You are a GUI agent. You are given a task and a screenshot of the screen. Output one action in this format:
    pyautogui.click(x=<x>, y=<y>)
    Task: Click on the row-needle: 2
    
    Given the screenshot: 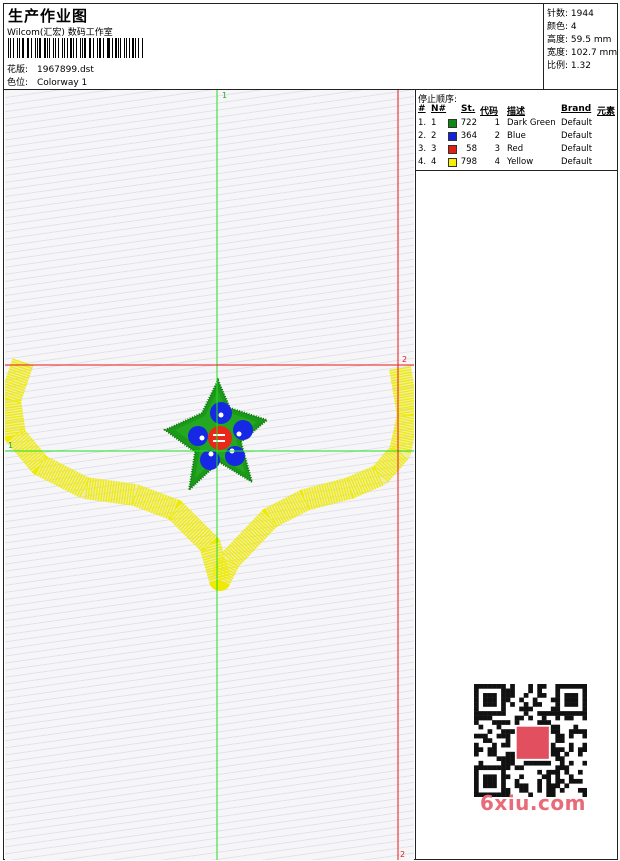 What is the action you would take?
    pyautogui.click(x=434, y=136)
    